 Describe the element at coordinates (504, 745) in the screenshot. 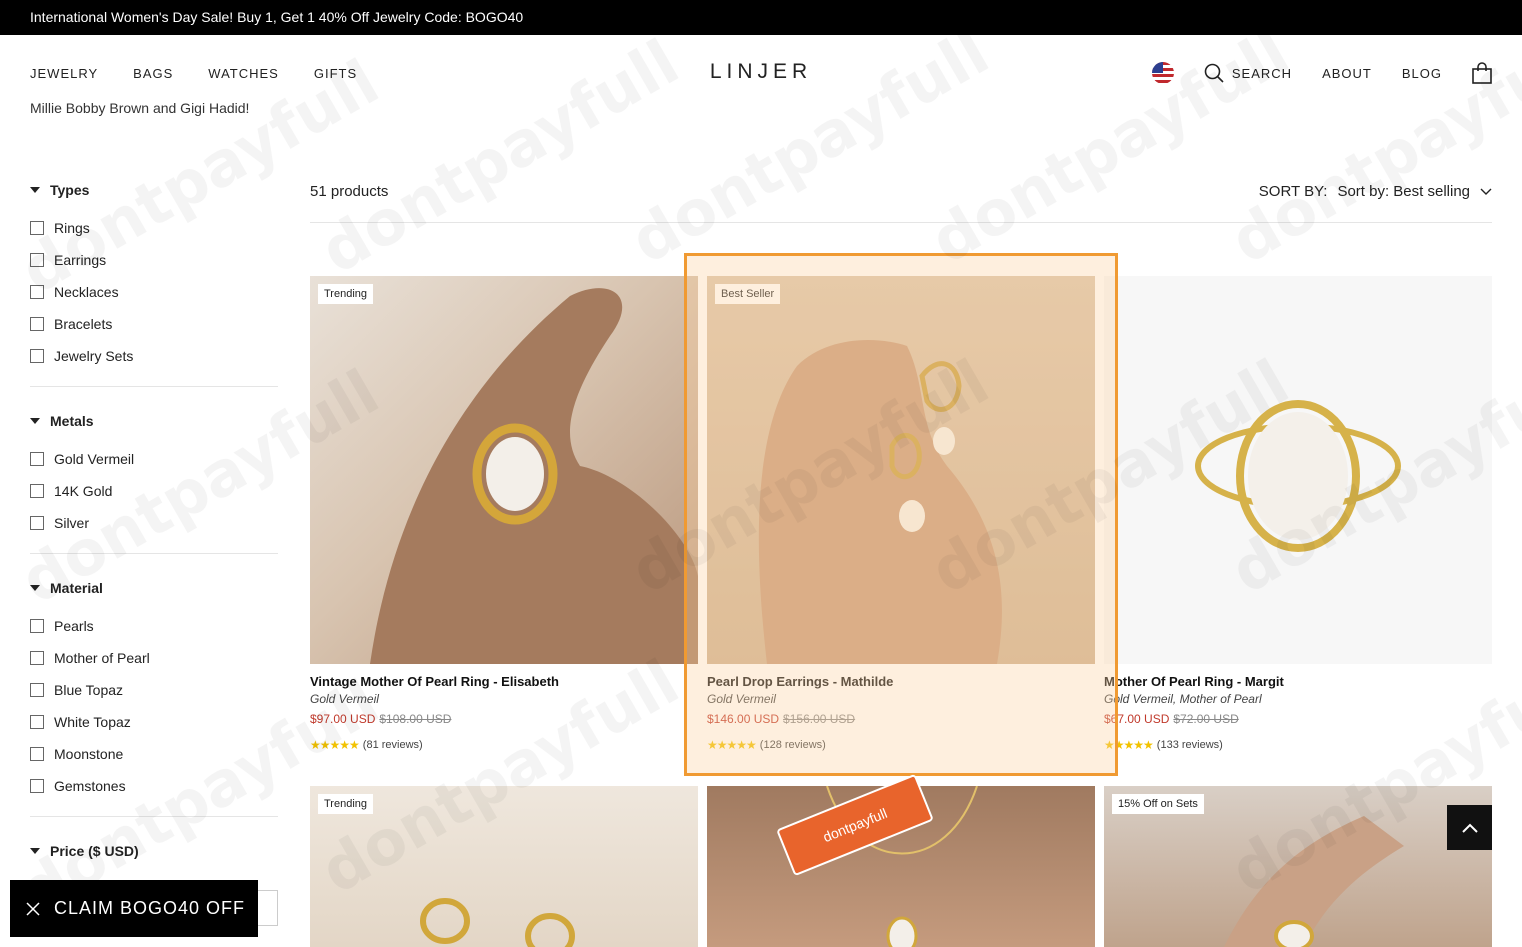

I see `product-rating: ★★★★★ (81 reviews)` at that location.